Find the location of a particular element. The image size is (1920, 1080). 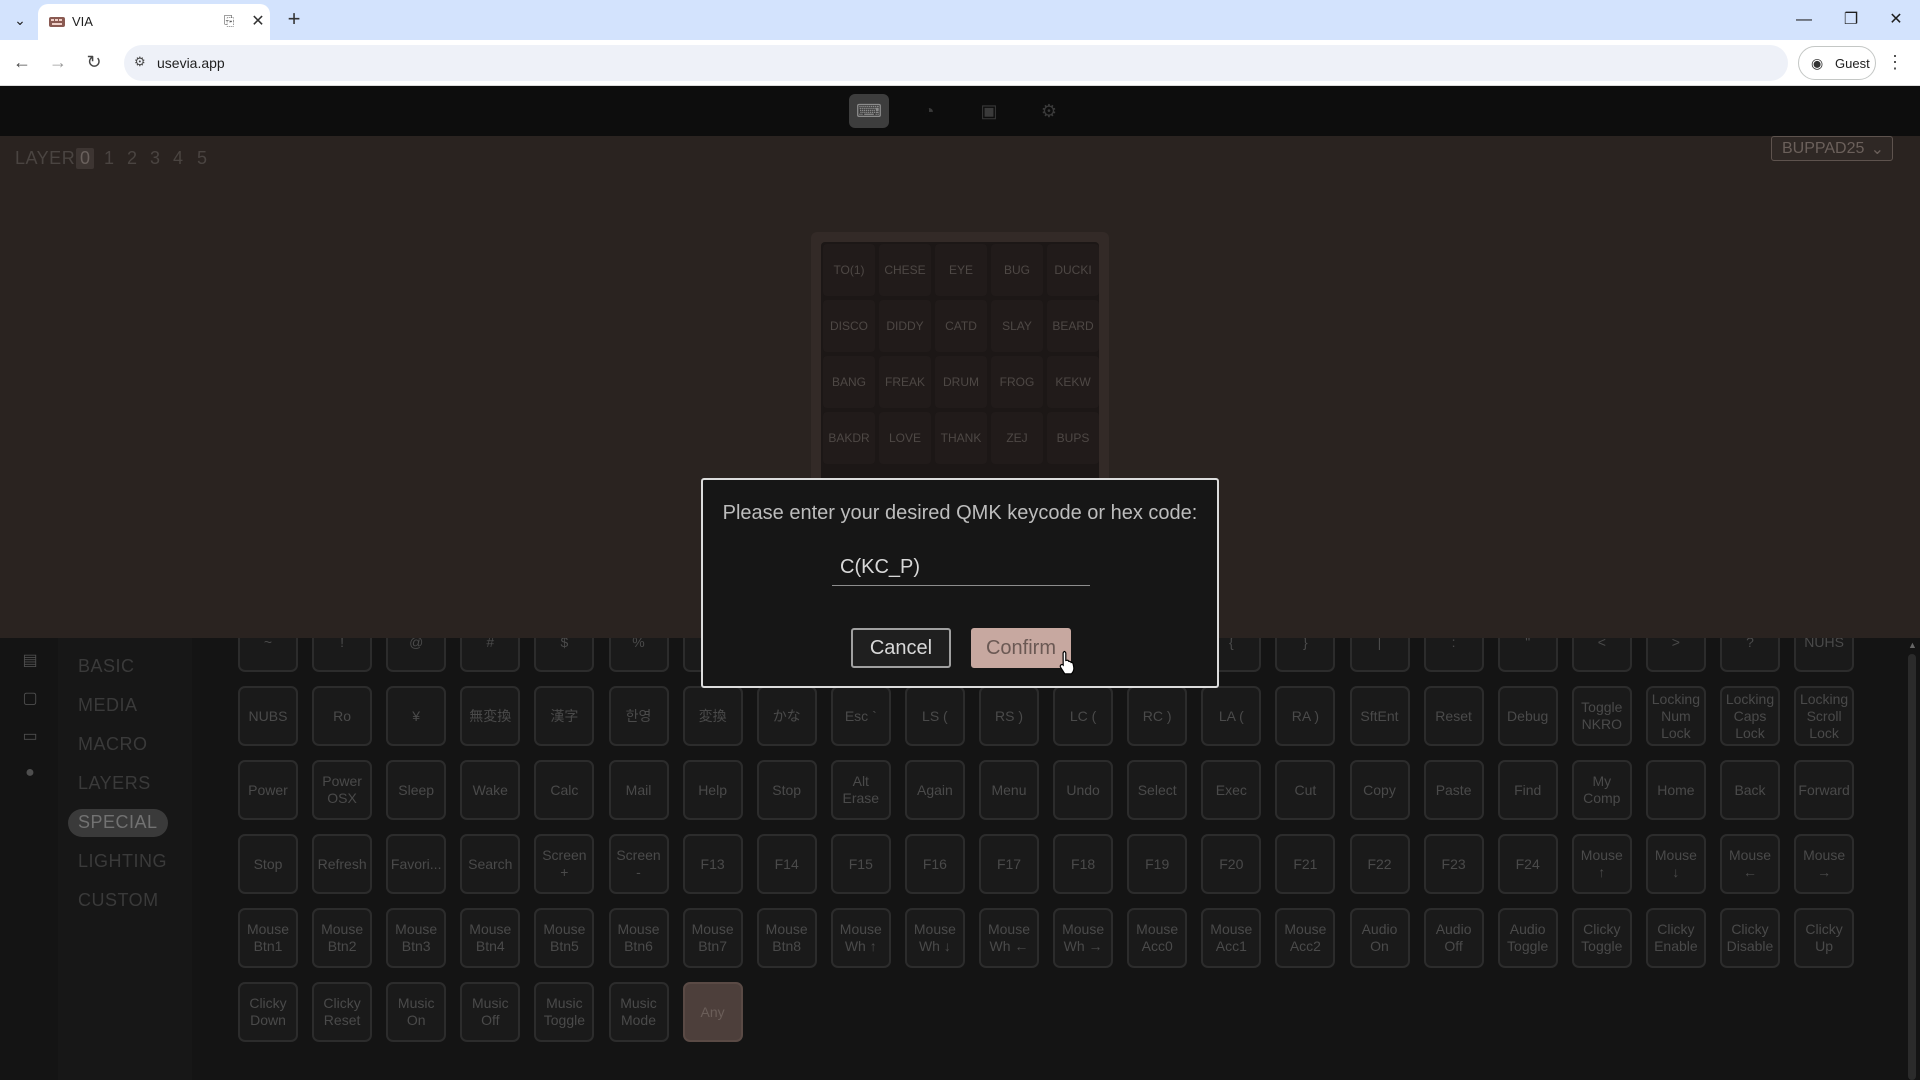

keycode-key: } is located at coordinates (1305, 655).